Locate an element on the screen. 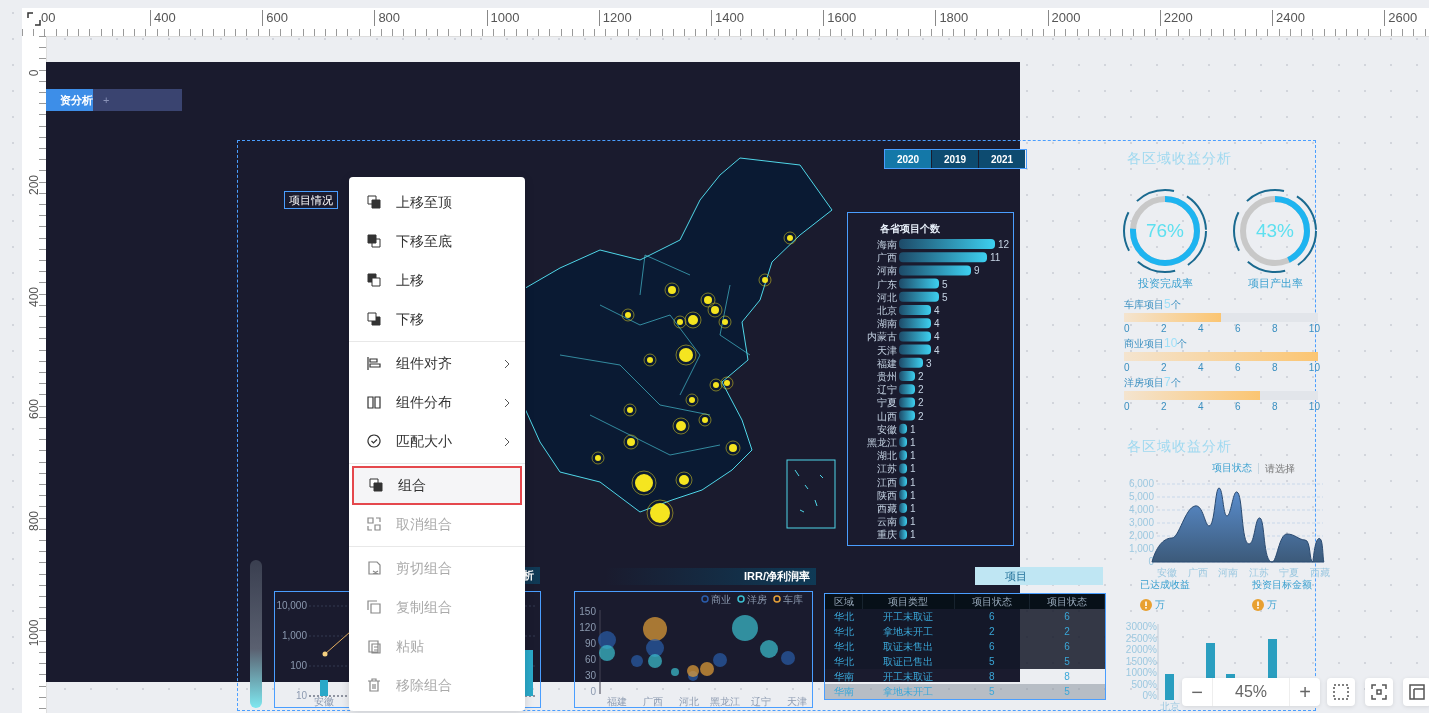  table-cell: 取证未售出 is located at coordinates (908, 646).